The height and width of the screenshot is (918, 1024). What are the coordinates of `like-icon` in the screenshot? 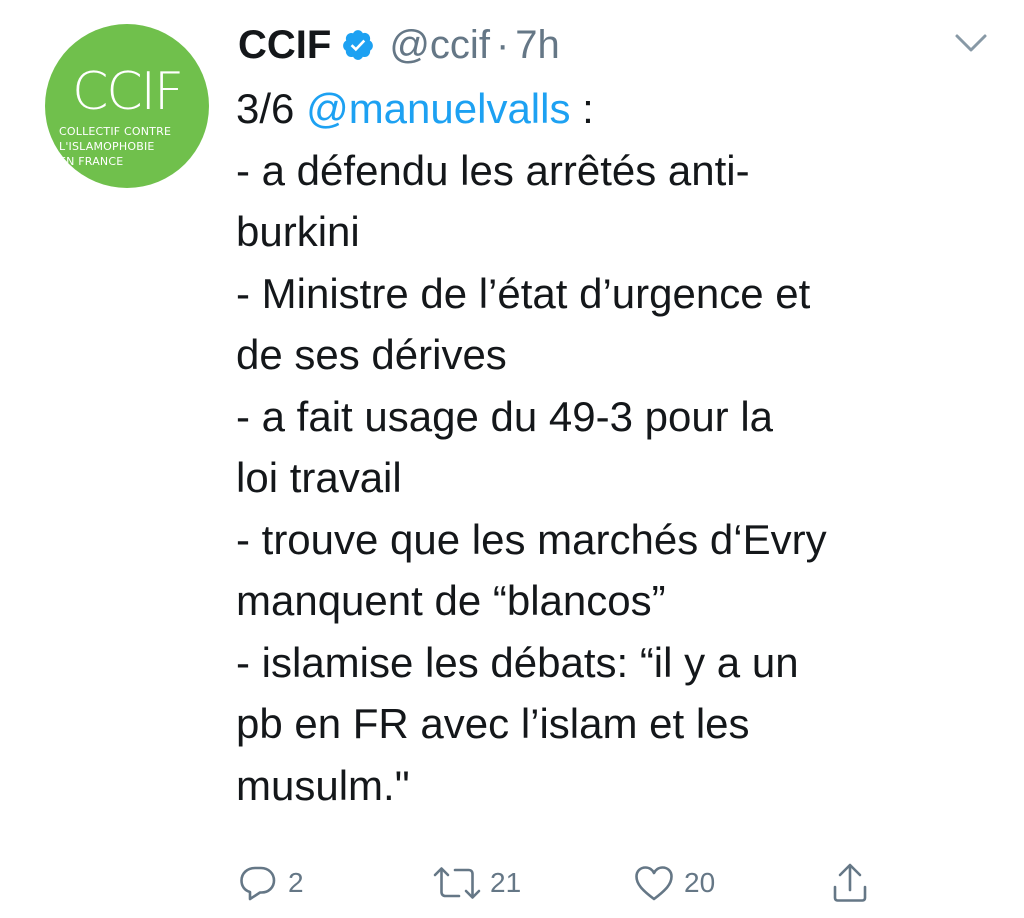 It's located at (654, 883).